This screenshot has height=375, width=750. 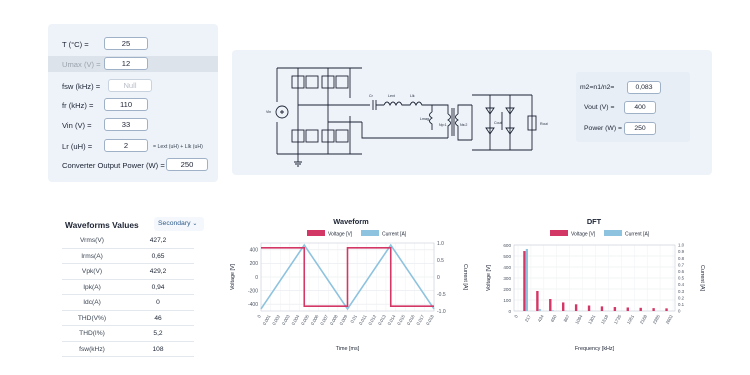 What do you see at coordinates (276, 320) in the screenshot?
I see `x-tick-label: 0.002` at bounding box center [276, 320].